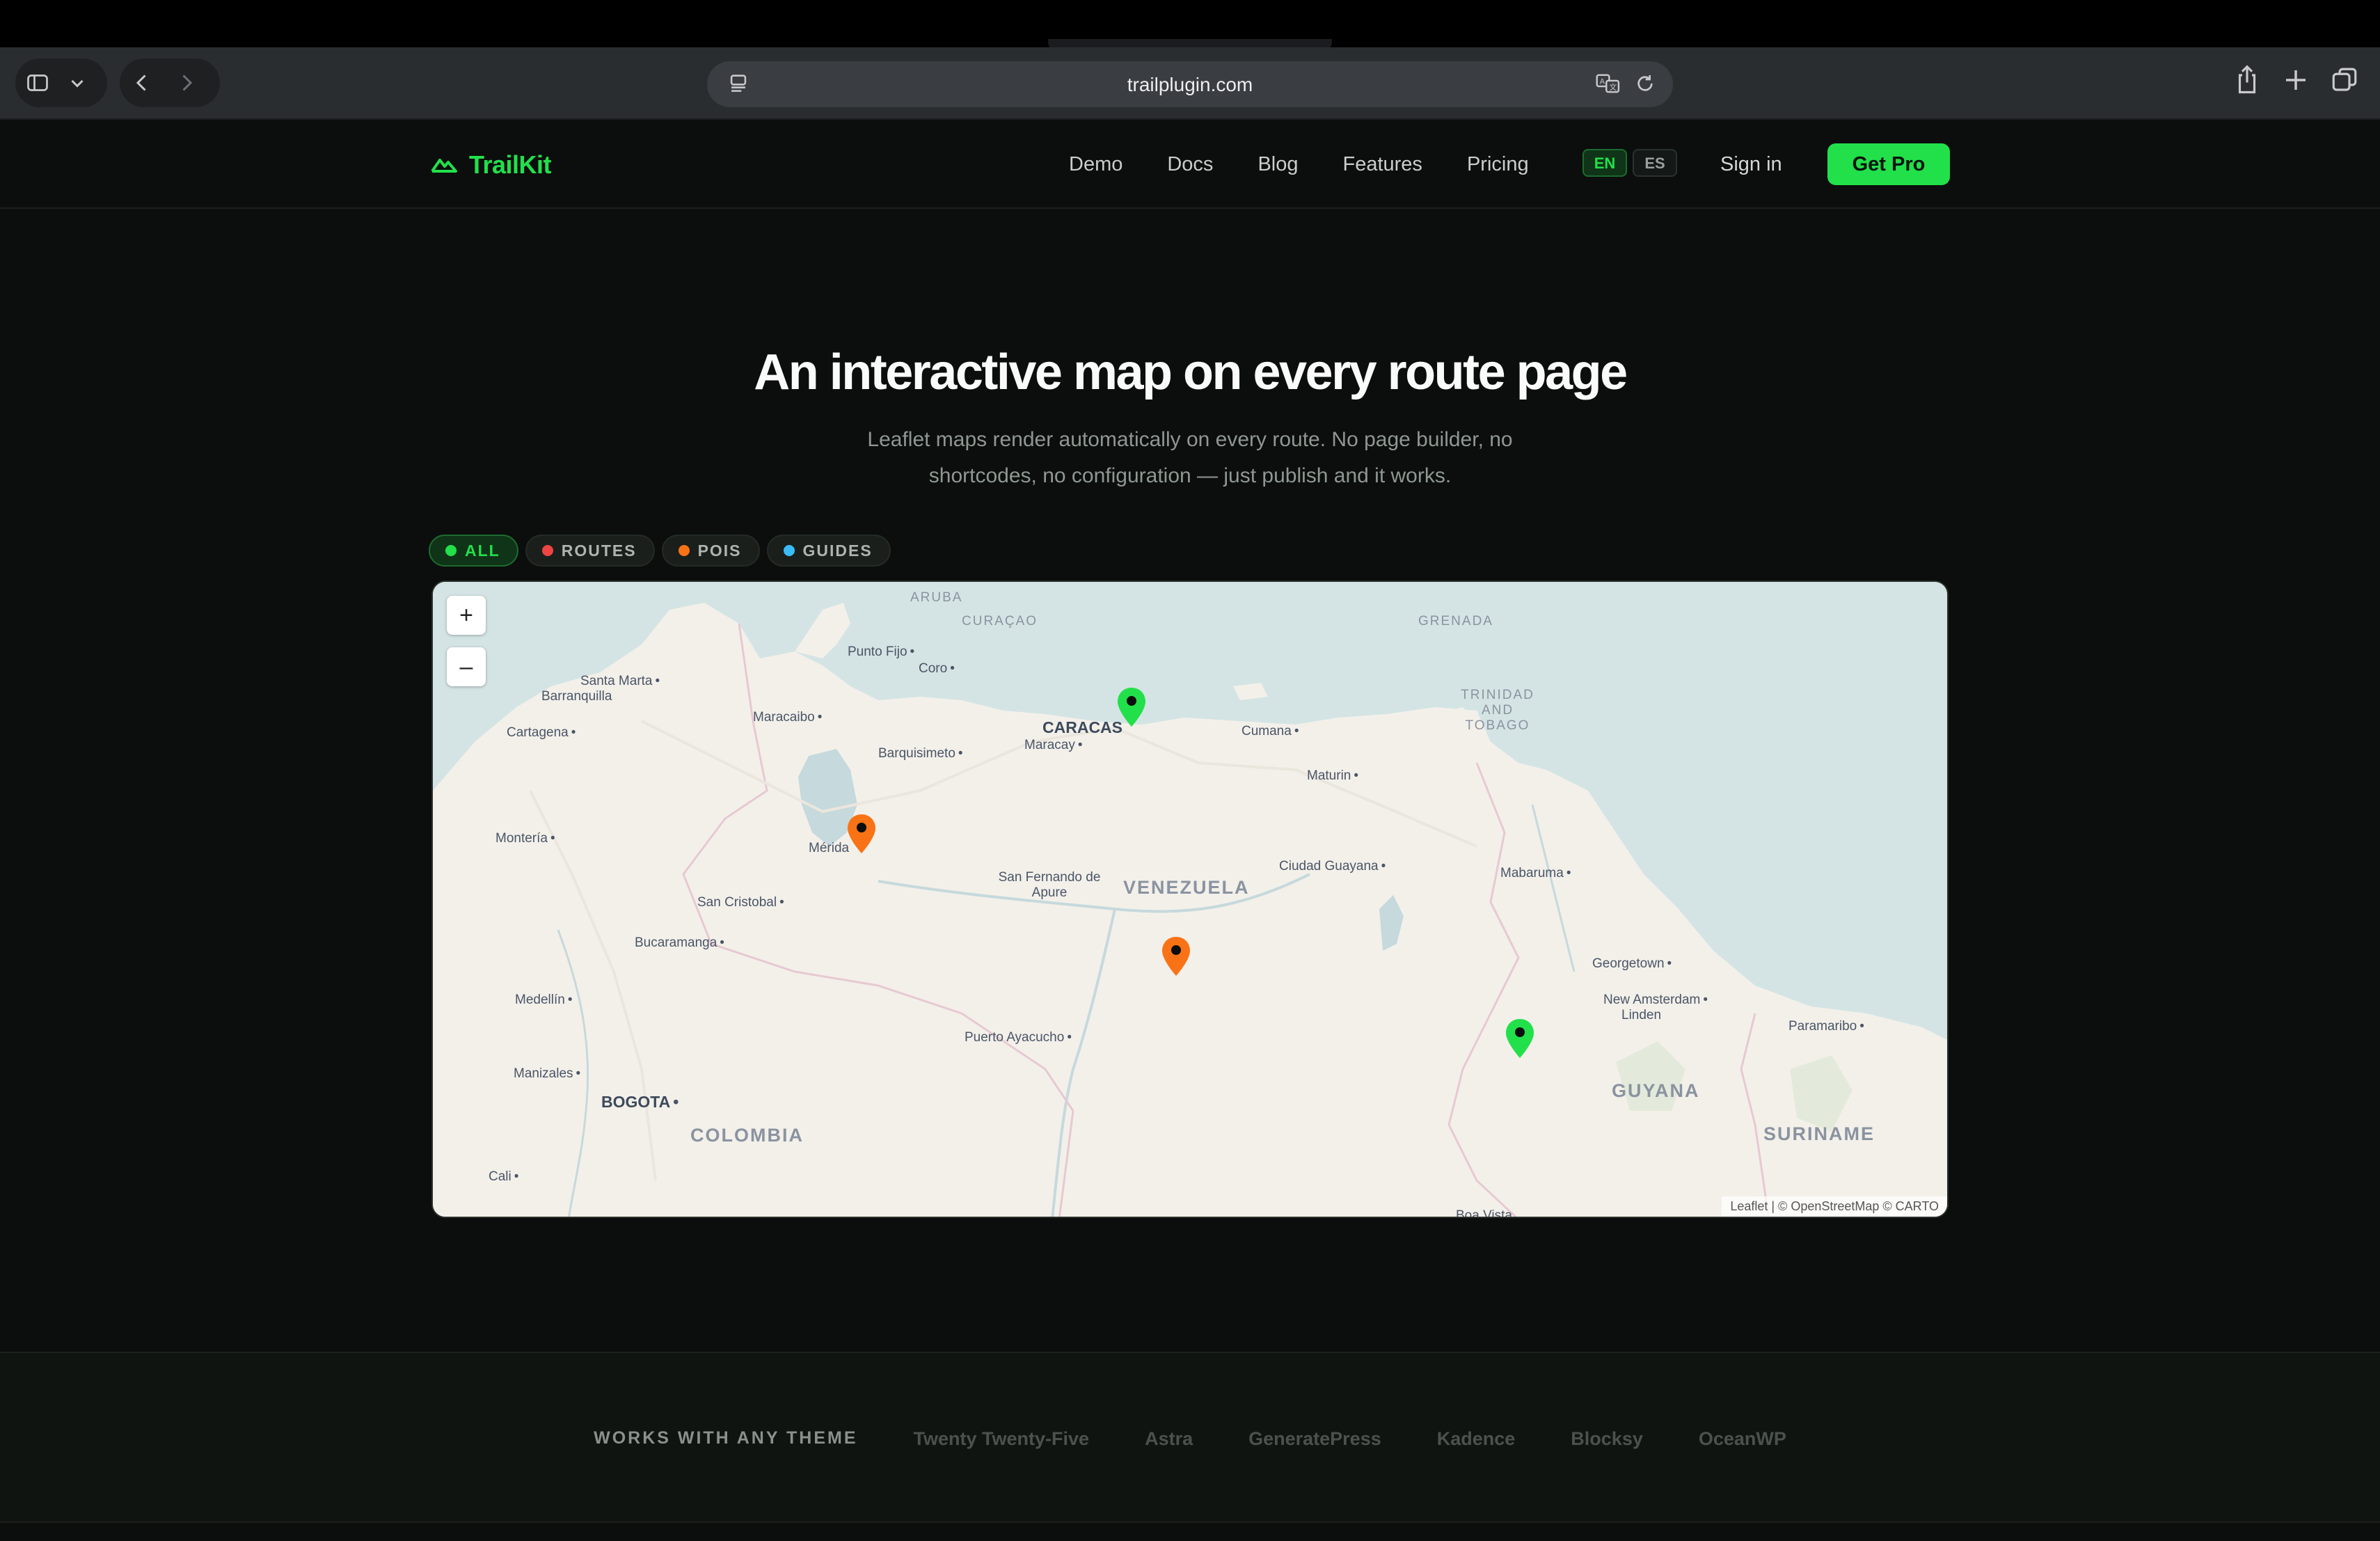 The width and height of the screenshot is (2380, 1541). What do you see at coordinates (543, 1000) in the screenshot?
I see `map-label: Medellín` at bounding box center [543, 1000].